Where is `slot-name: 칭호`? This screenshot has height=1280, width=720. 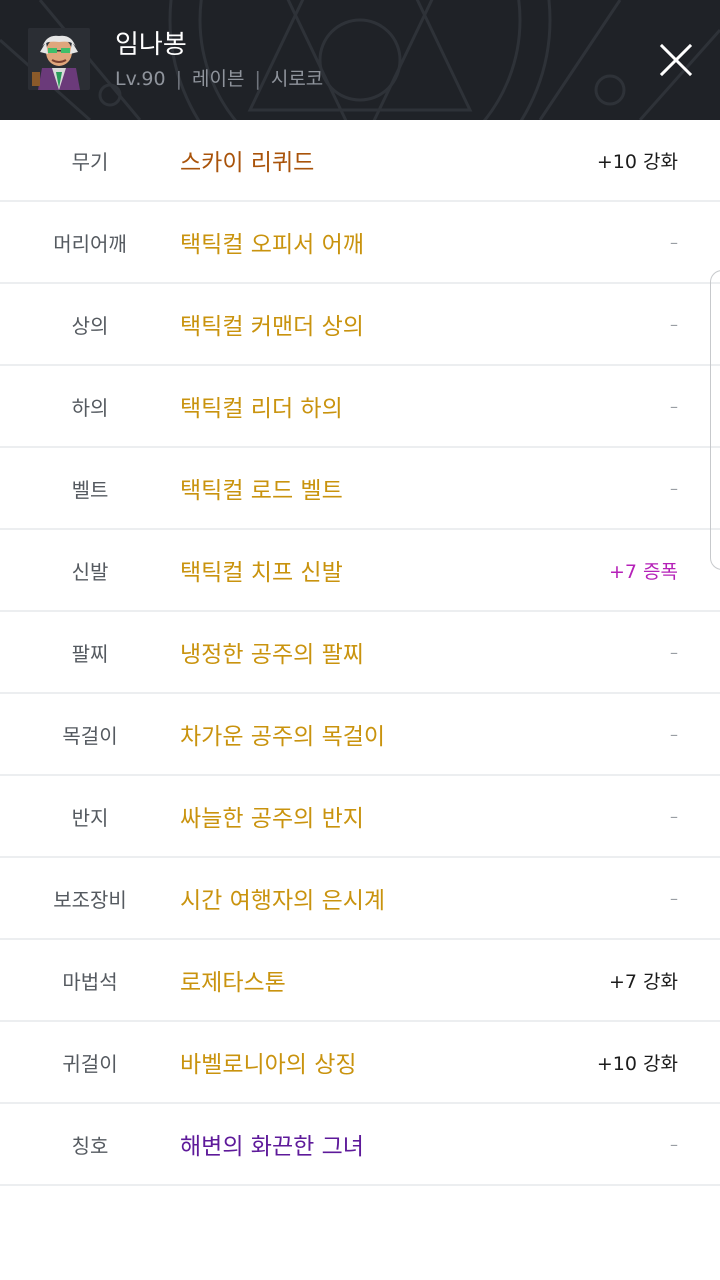 slot-name: 칭호 is located at coordinates (90, 1145).